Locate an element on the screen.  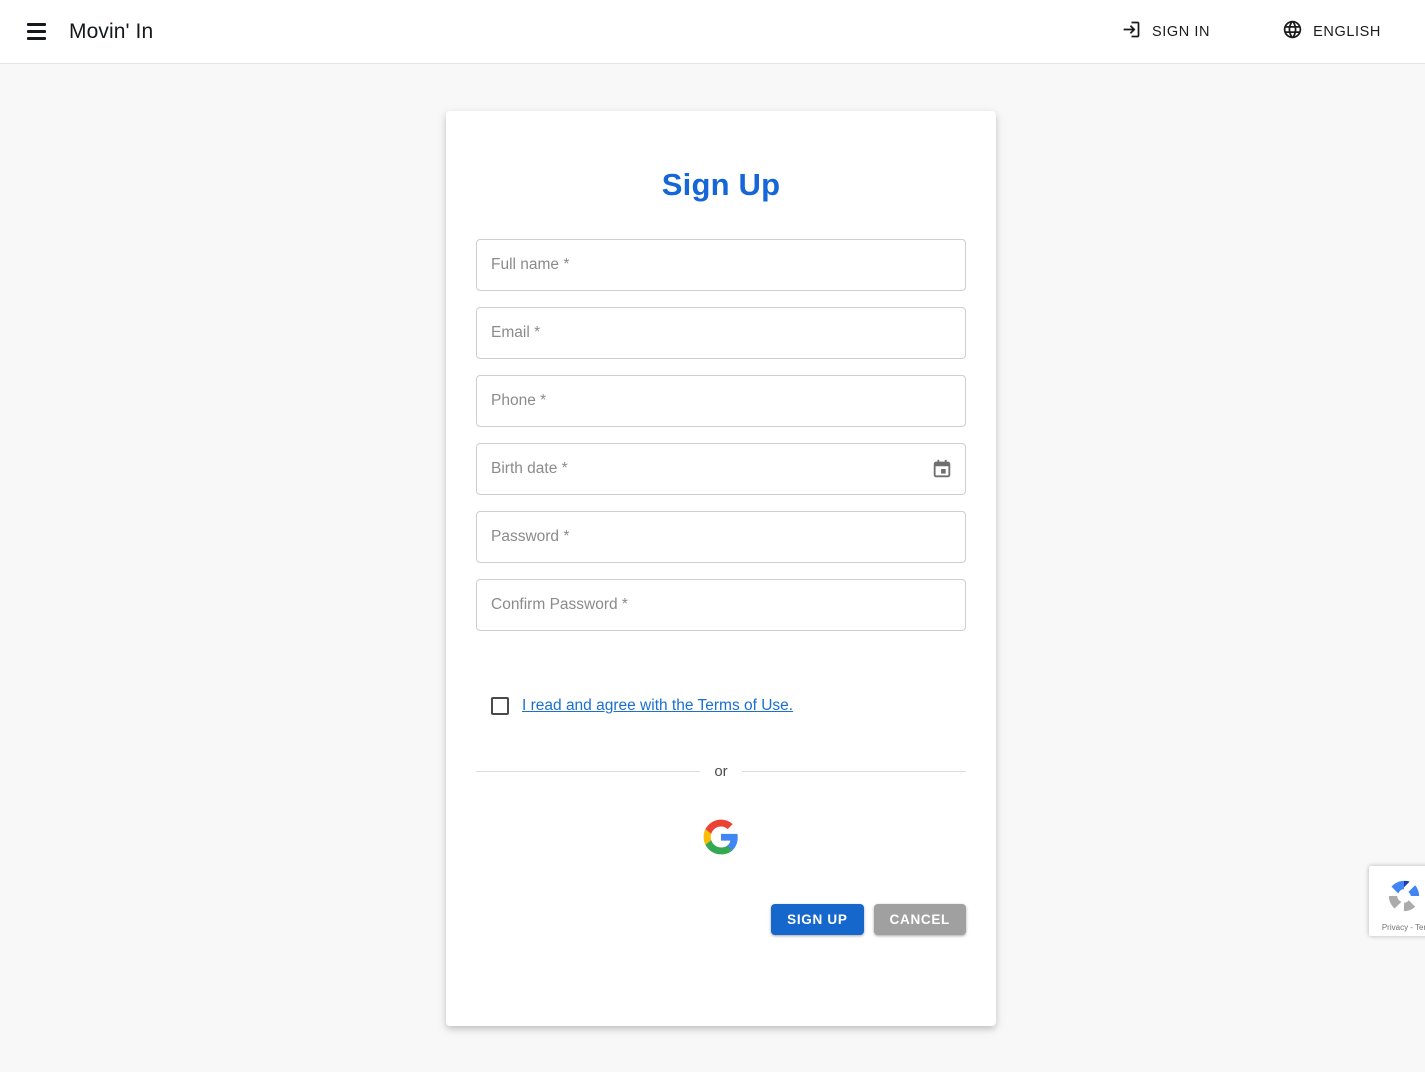
google-g-icon is located at coordinates (721, 839).